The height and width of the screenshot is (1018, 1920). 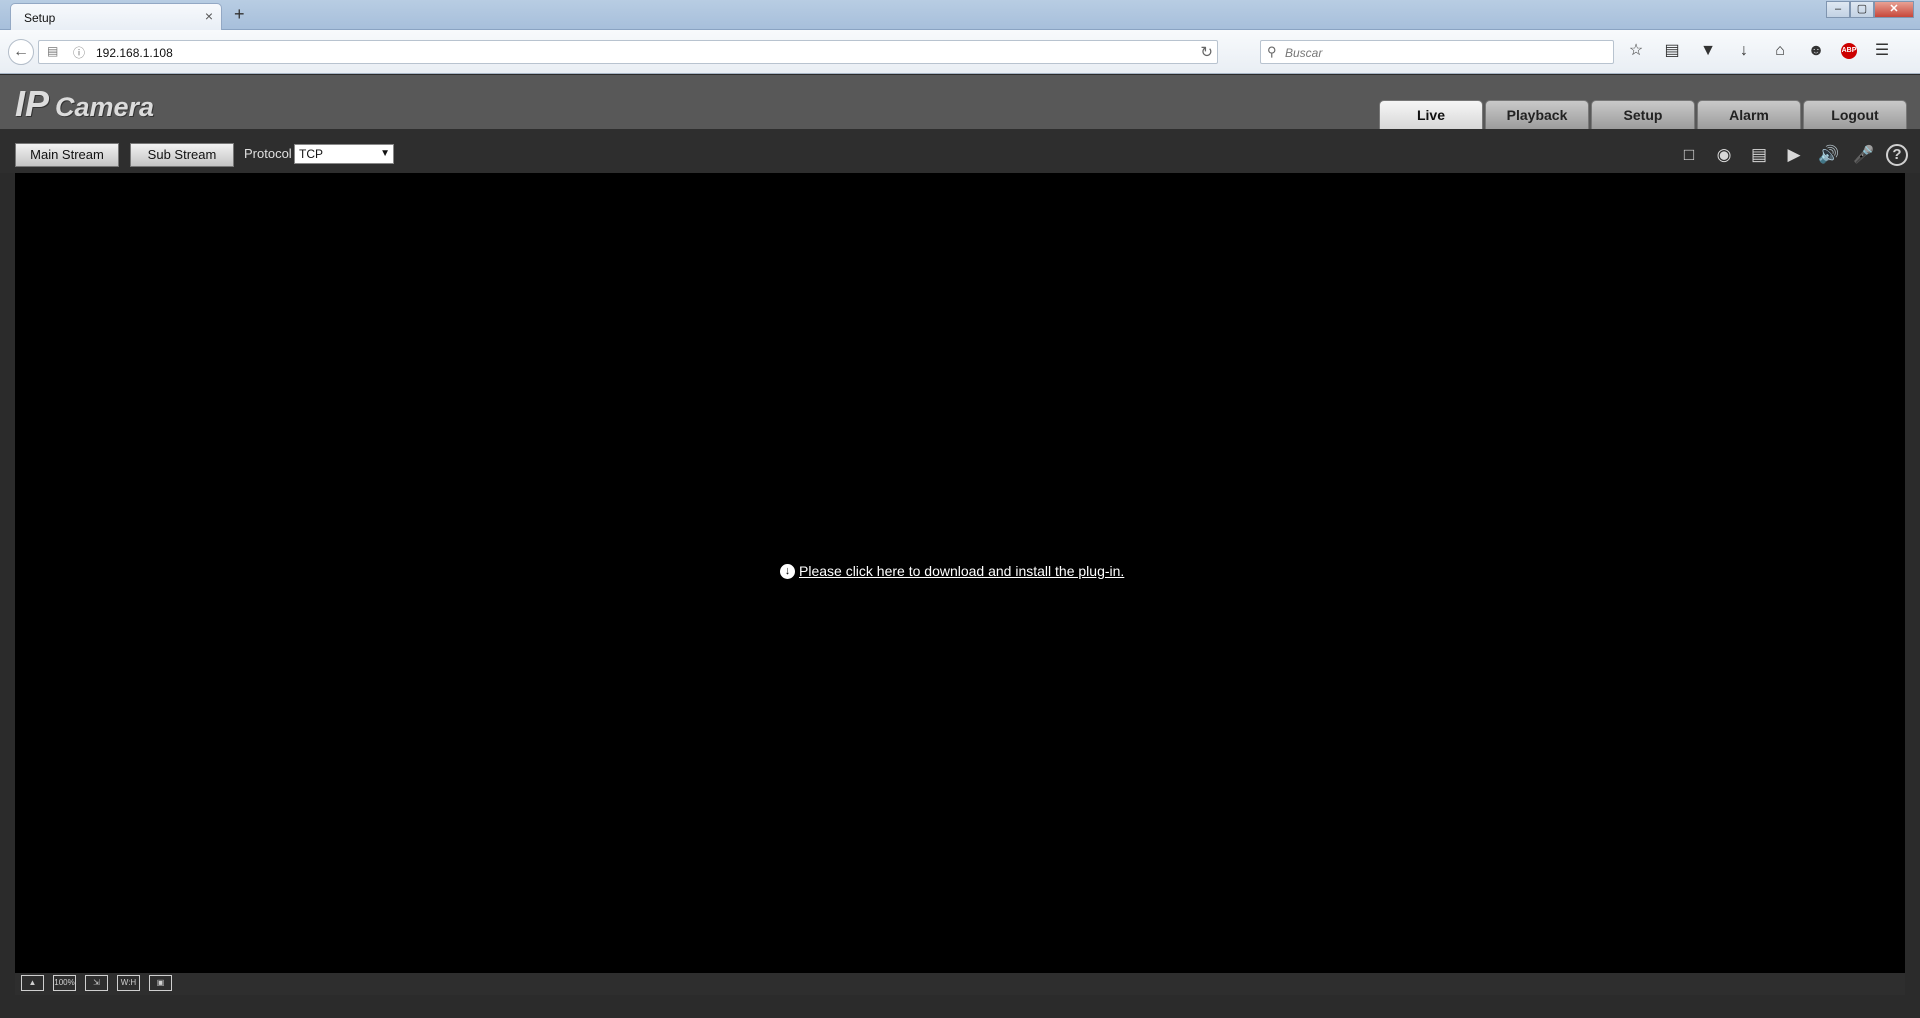 I want to click on tab-live: Live, so click(x=1431, y=114).